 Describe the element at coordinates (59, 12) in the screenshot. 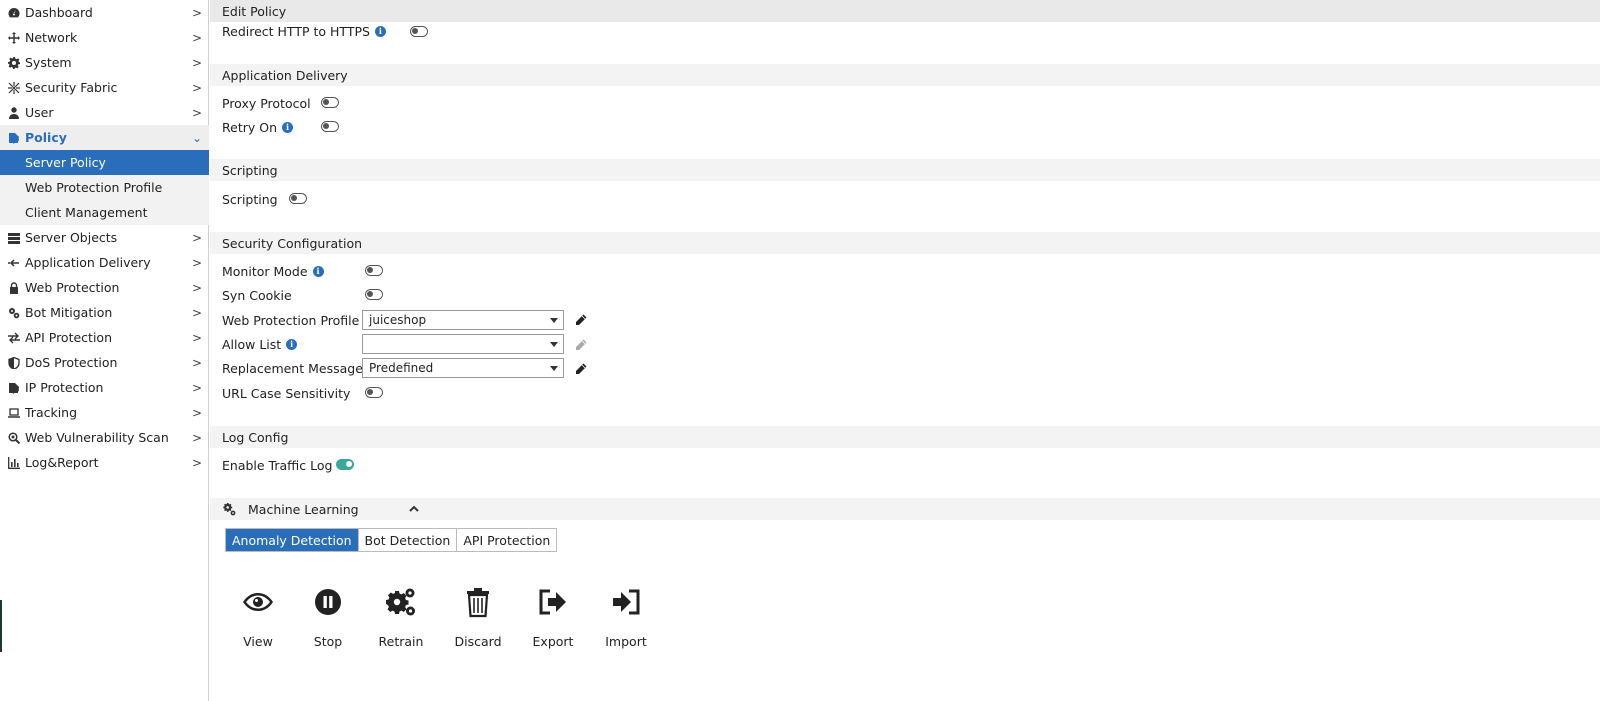

I see `sidebar-item-label: Dashboard` at that location.